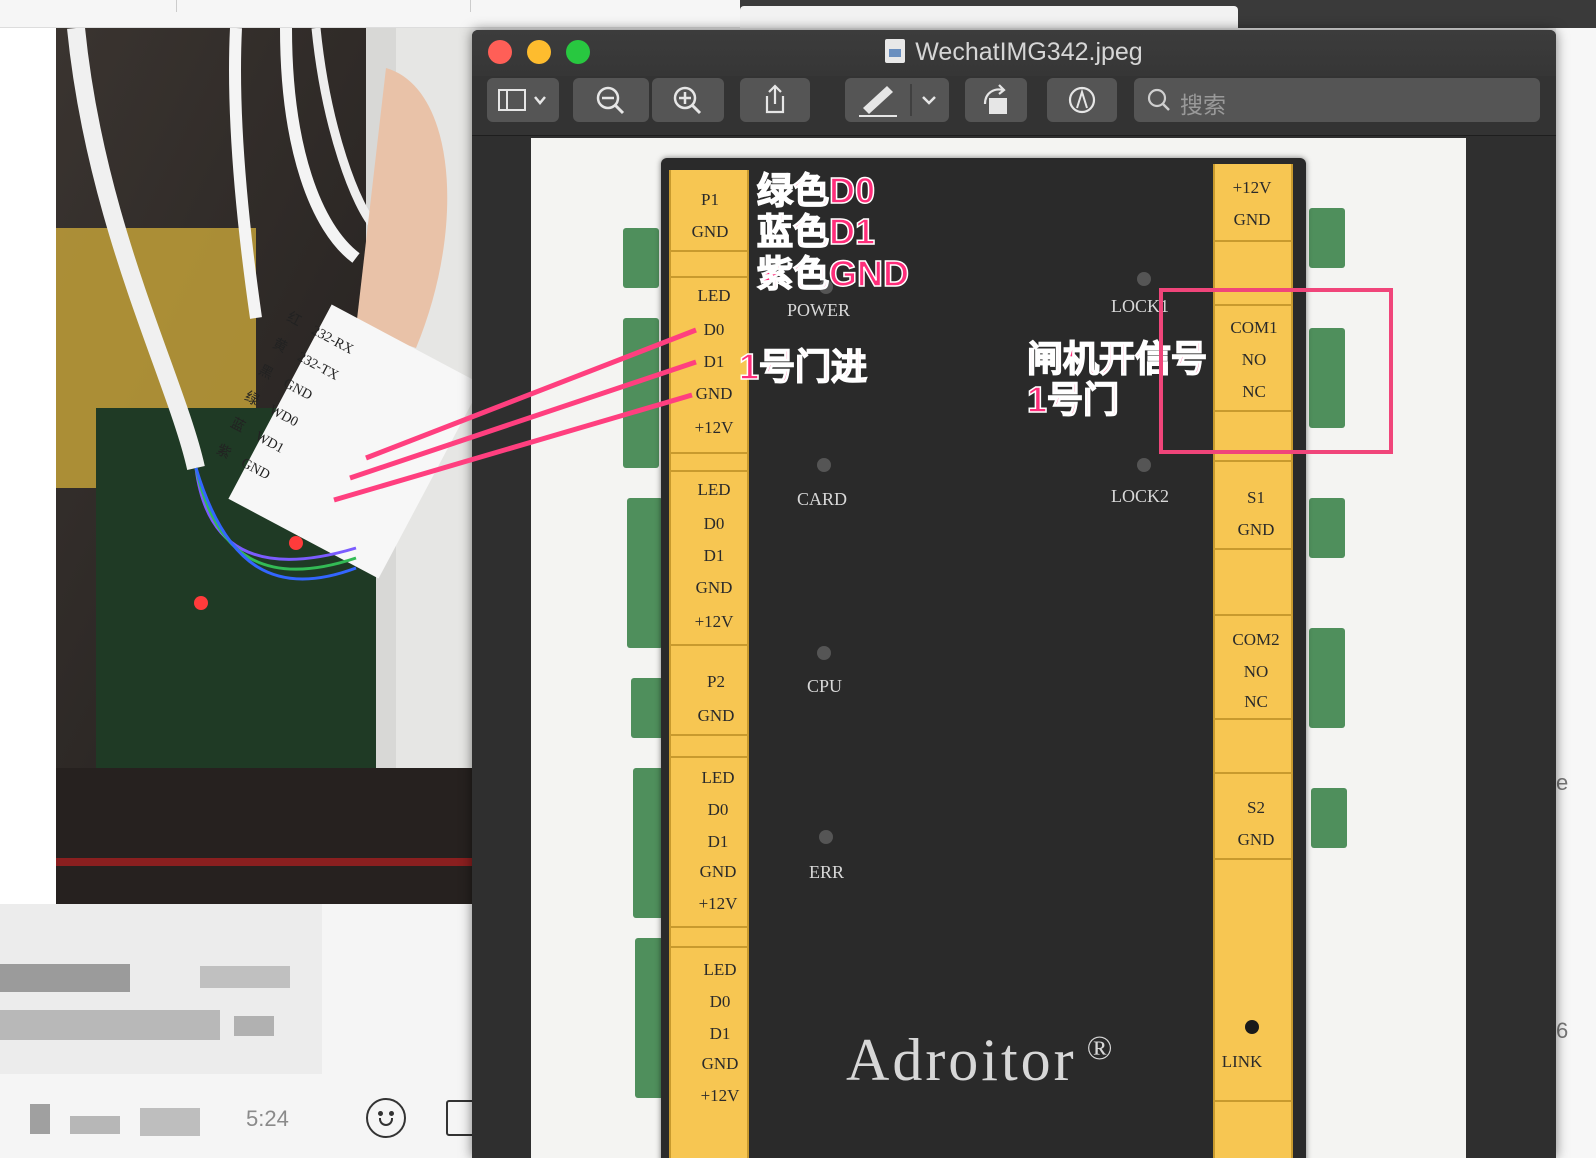  Describe the element at coordinates (1242, 1061) in the screenshot. I see `pin-label: LINK` at that location.